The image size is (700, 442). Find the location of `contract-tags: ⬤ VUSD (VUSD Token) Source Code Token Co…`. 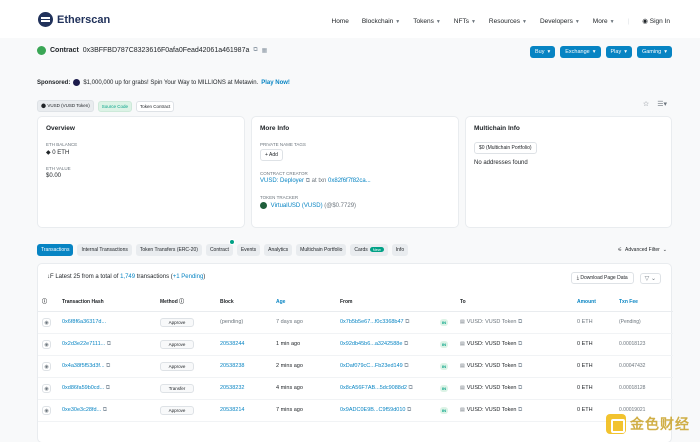

contract-tags: ⬤ VUSD (VUSD Token) Source Code Token Co… is located at coordinates (106, 106).